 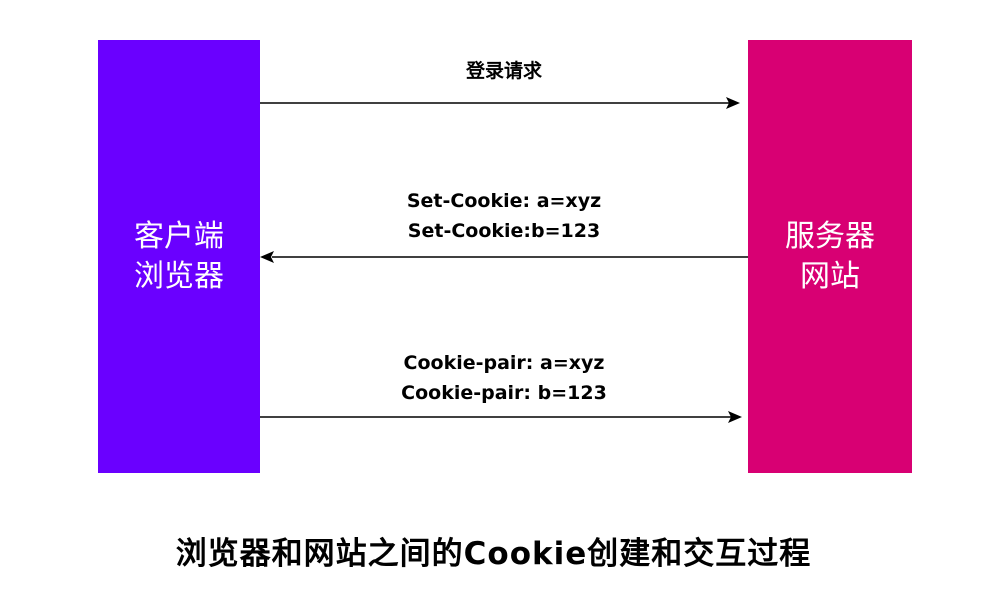 I want to click on set-cookie-line-2: Set-Cookie:b=123, so click(x=504, y=231).